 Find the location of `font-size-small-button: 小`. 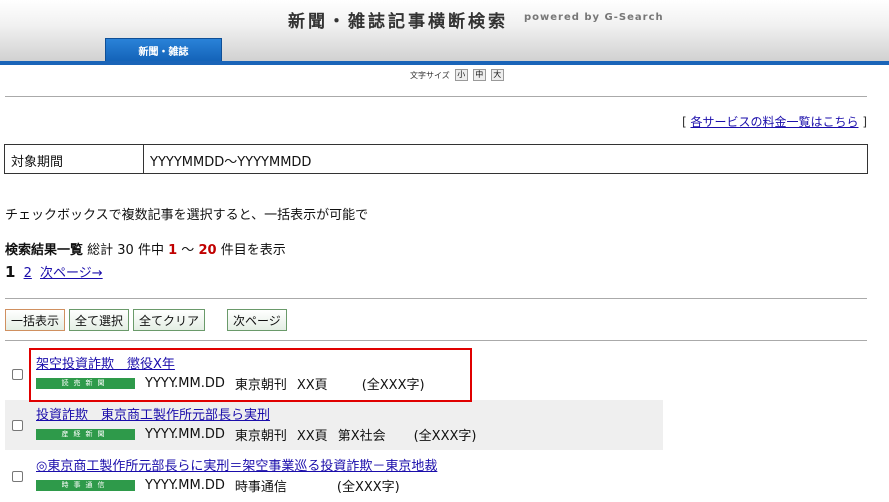

font-size-small-button: 小 is located at coordinates (461, 75).